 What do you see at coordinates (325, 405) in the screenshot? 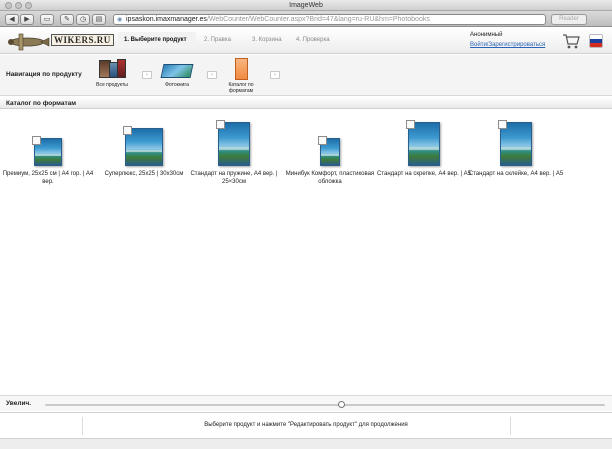
I see `zoom-slider-track` at bounding box center [325, 405].